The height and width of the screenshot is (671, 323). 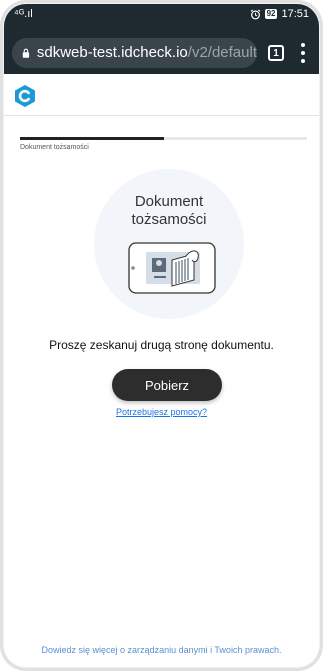 What do you see at coordinates (161, 95) in the screenshot?
I see `site-header` at bounding box center [161, 95].